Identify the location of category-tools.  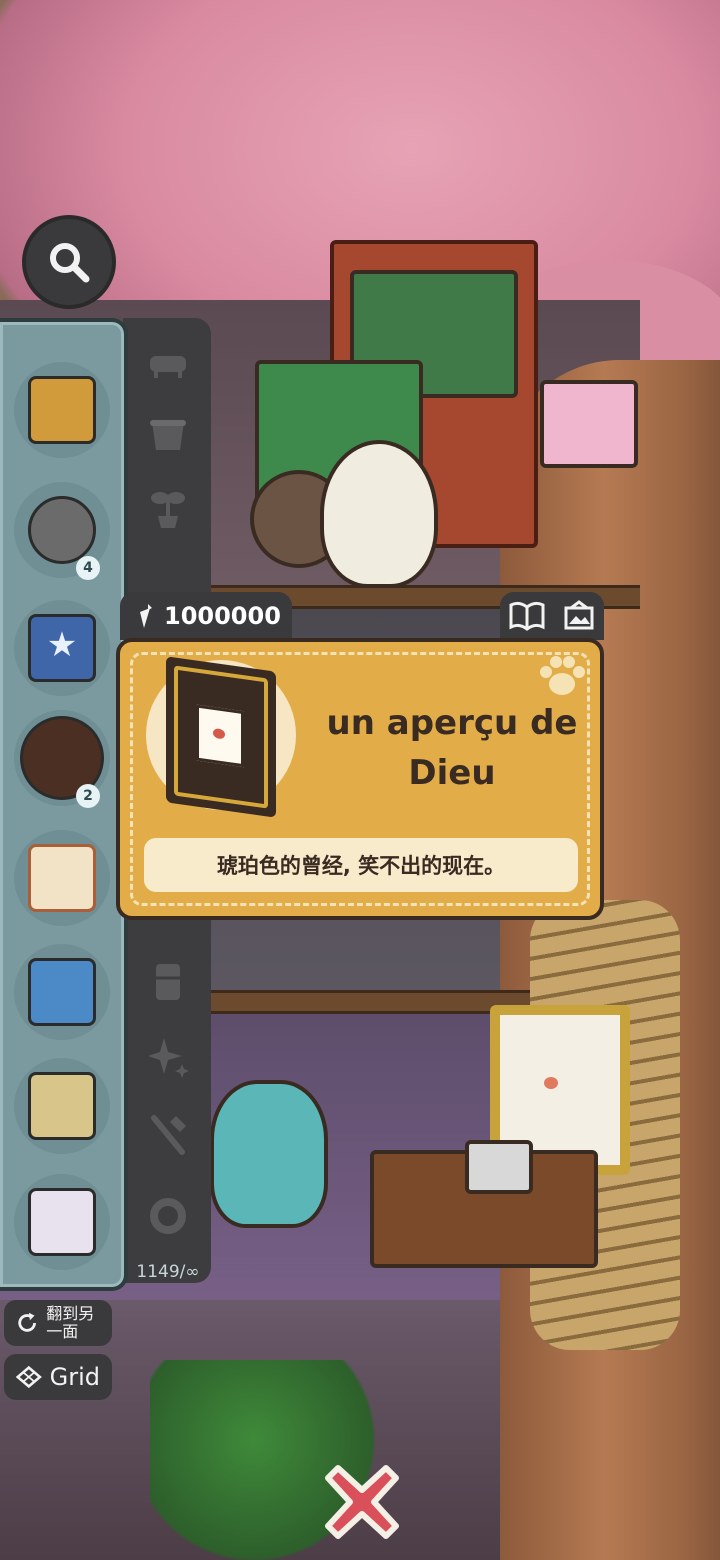
(168, 1134).